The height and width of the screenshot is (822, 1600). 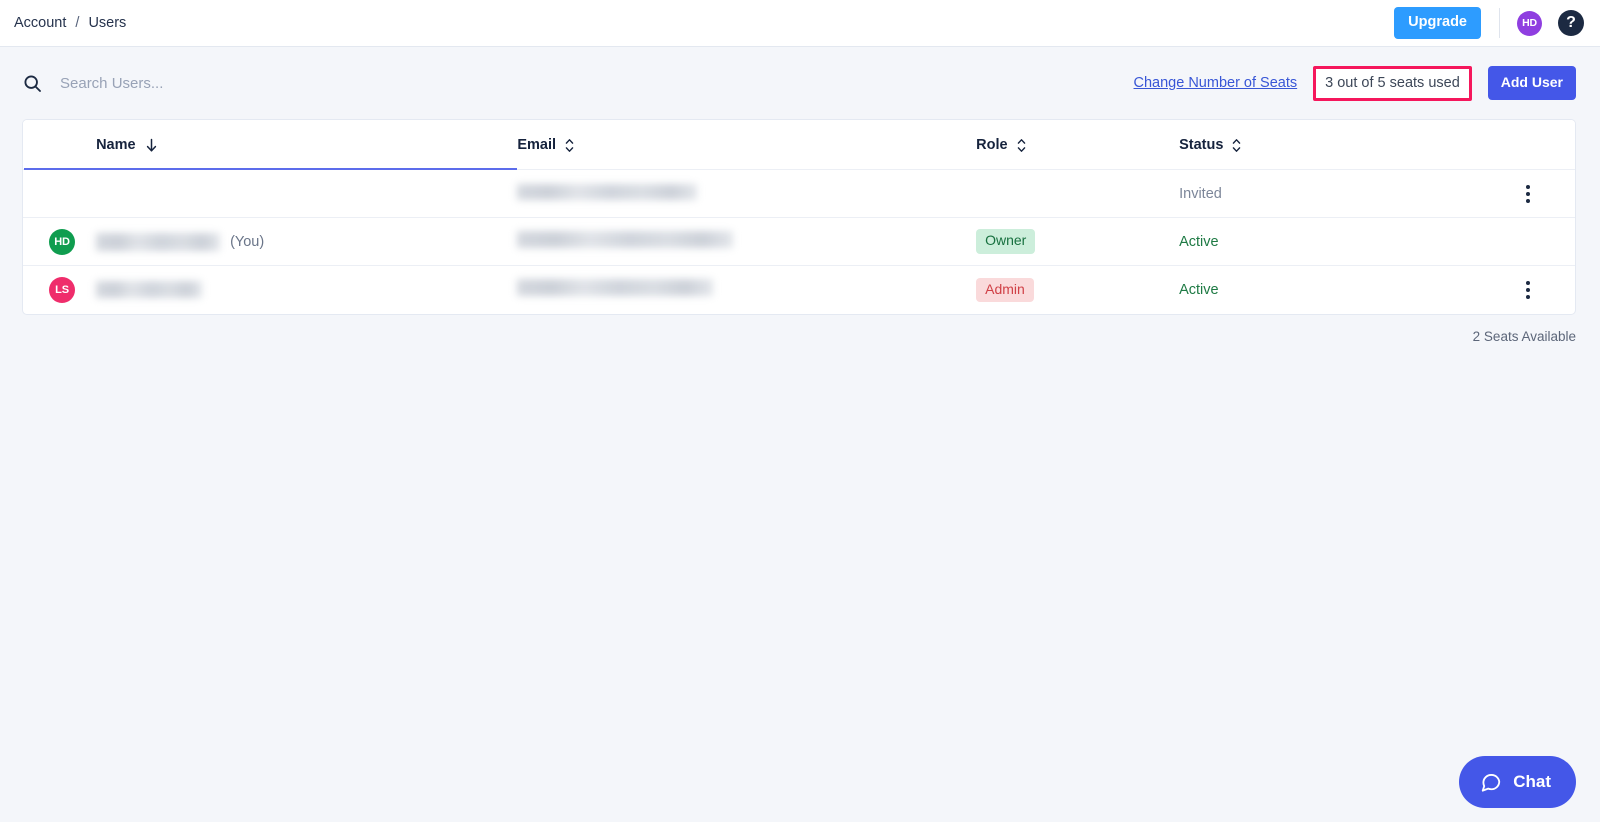 I want to click on breadcrumb: Account / Users, so click(x=70, y=23).